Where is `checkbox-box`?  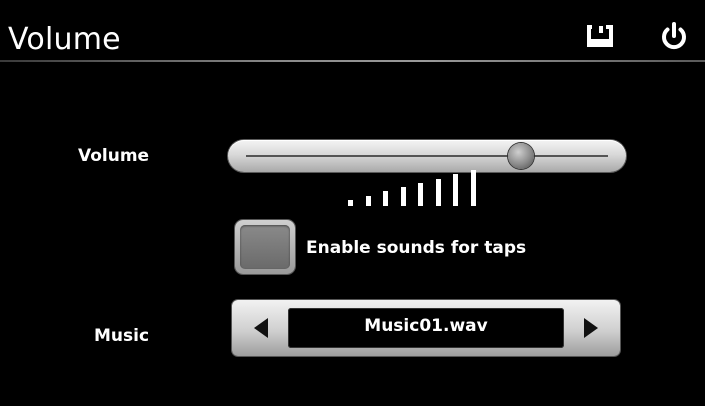 checkbox-box is located at coordinates (265, 247).